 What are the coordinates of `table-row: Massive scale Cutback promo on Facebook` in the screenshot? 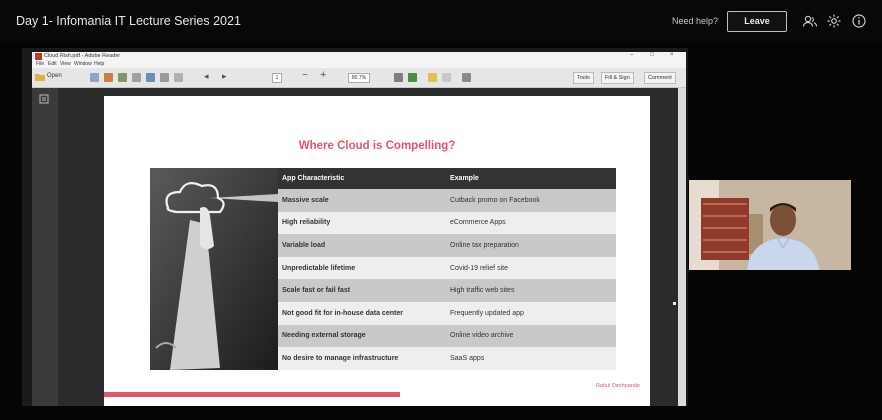 It's located at (447, 200).